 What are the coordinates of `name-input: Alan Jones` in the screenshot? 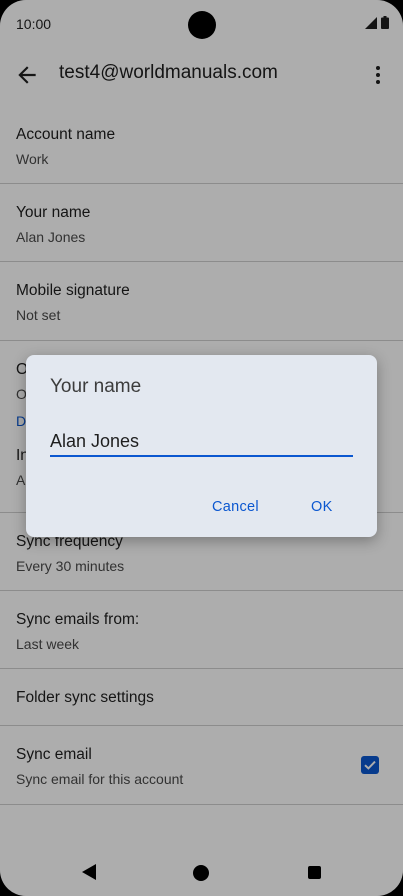 It's located at (201, 442).